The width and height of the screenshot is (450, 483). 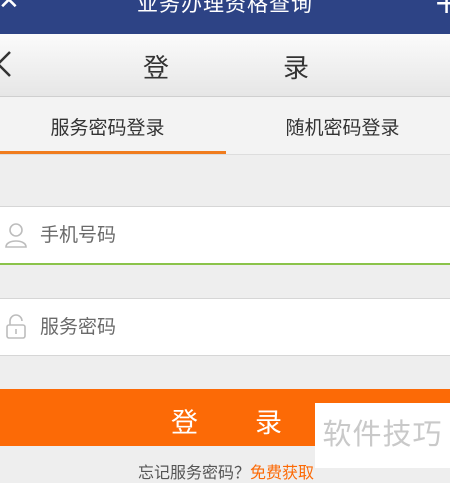 What do you see at coordinates (268, 423) in the screenshot?
I see `login-button-char-2: 录` at bounding box center [268, 423].